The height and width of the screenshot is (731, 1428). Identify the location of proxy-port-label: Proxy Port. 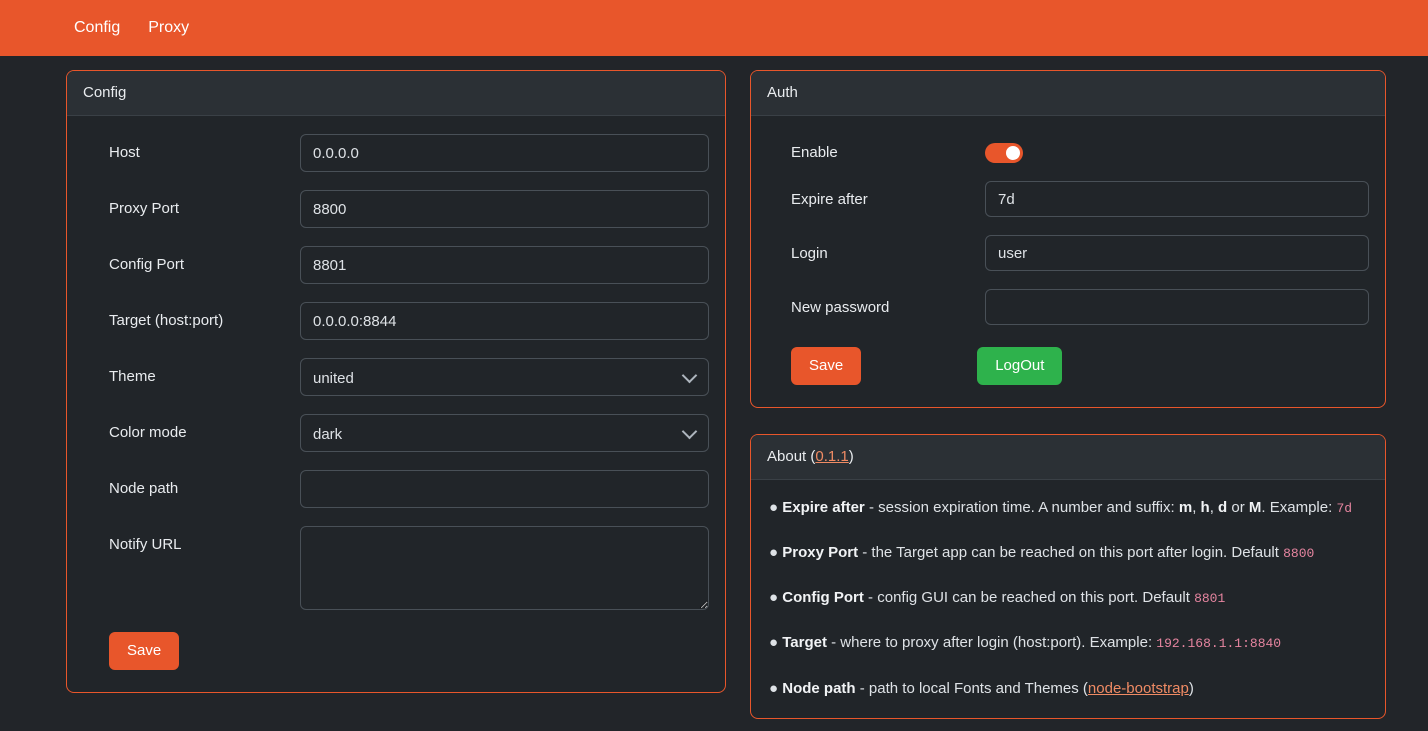
(144, 208).